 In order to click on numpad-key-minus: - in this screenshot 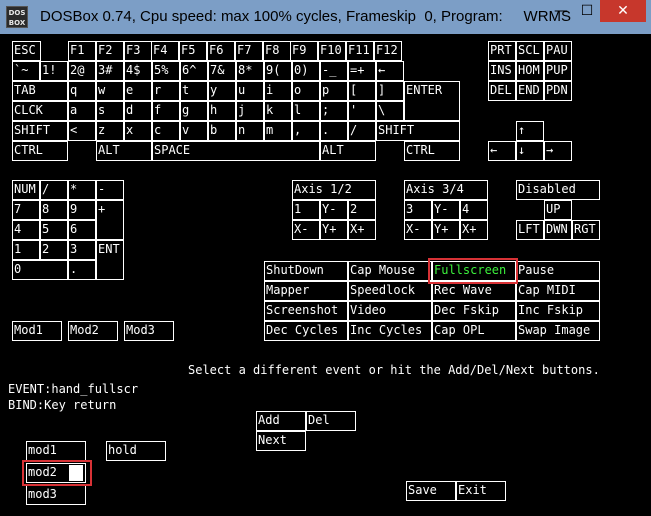, I will do `click(110, 190)`.